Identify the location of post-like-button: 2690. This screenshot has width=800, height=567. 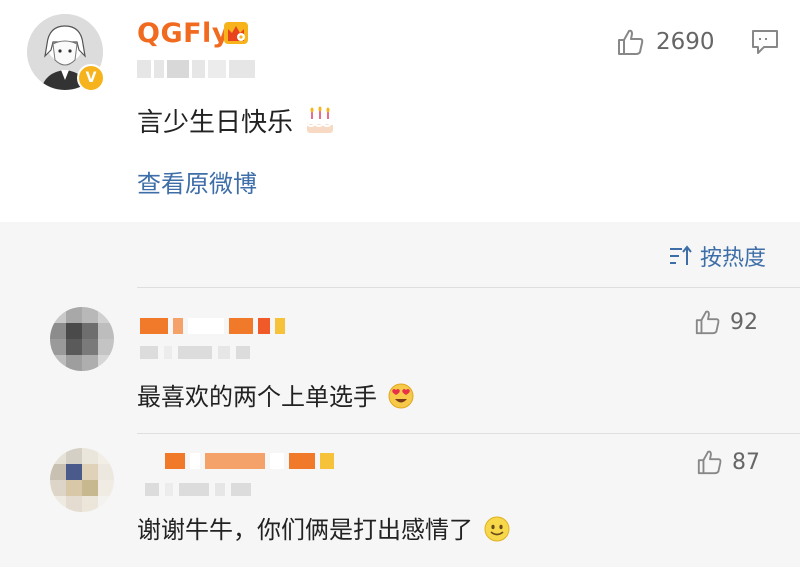
(665, 42).